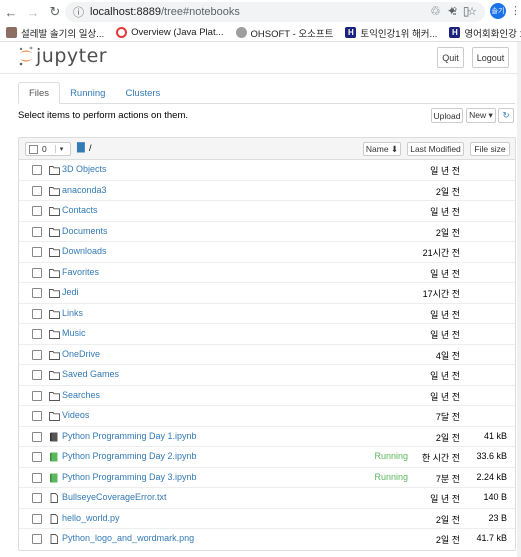 The height and width of the screenshot is (557, 521). What do you see at coordinates (80, 272) in the screenshot?
I see `item-name-link: Favorites` at bounding box center [80, 272].